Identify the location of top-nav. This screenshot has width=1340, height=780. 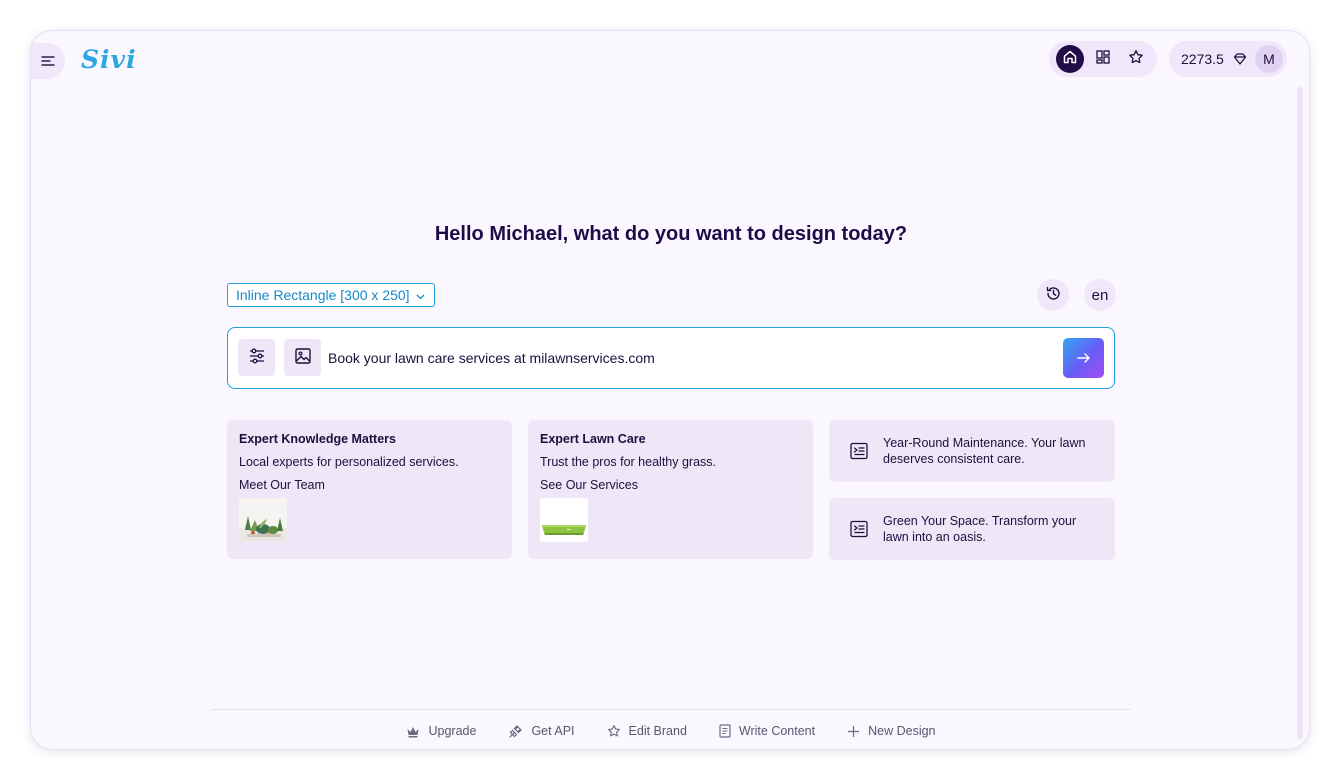
(1103, 59).